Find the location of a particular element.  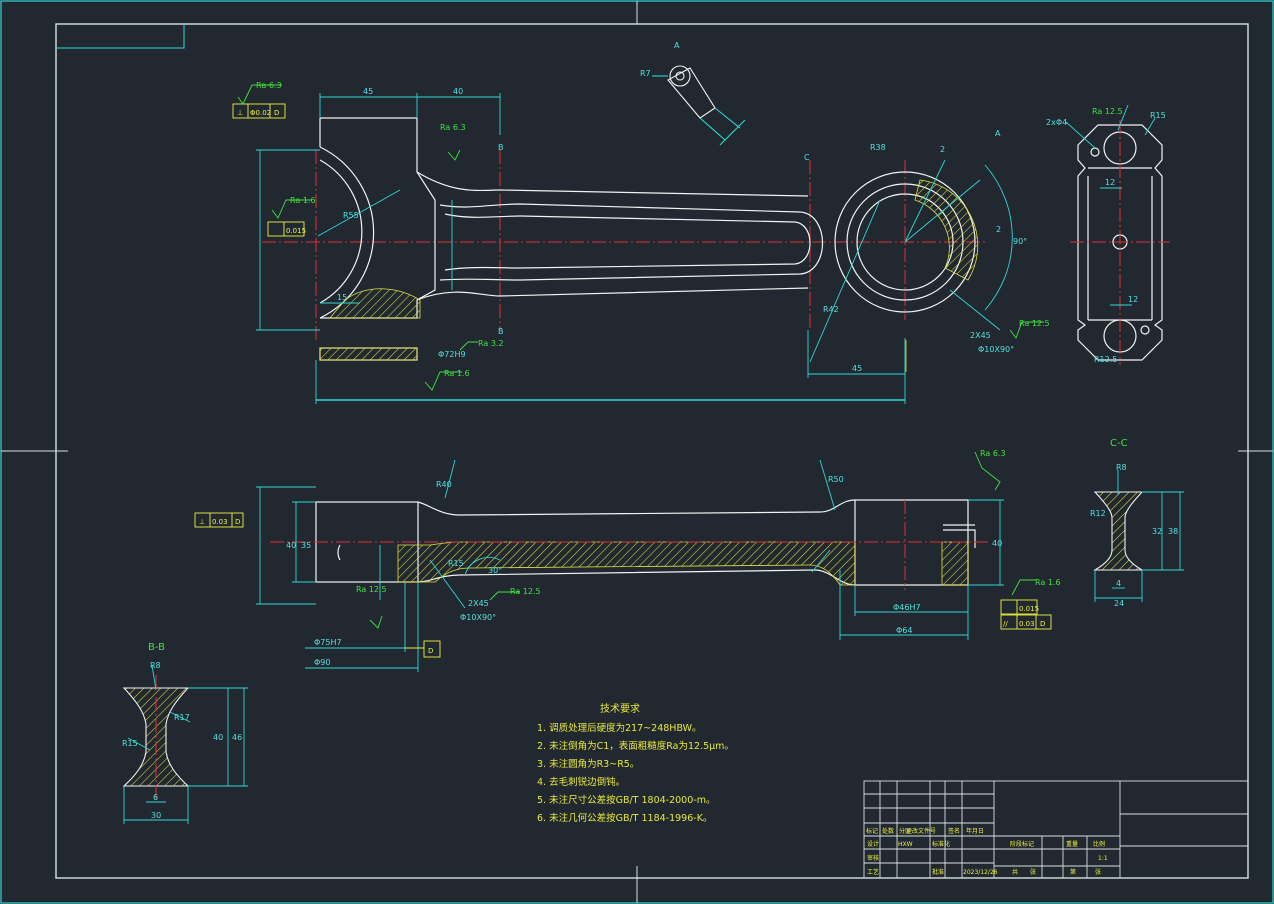

dim-bb-r15: R15 is located at coordinates (130, 743).